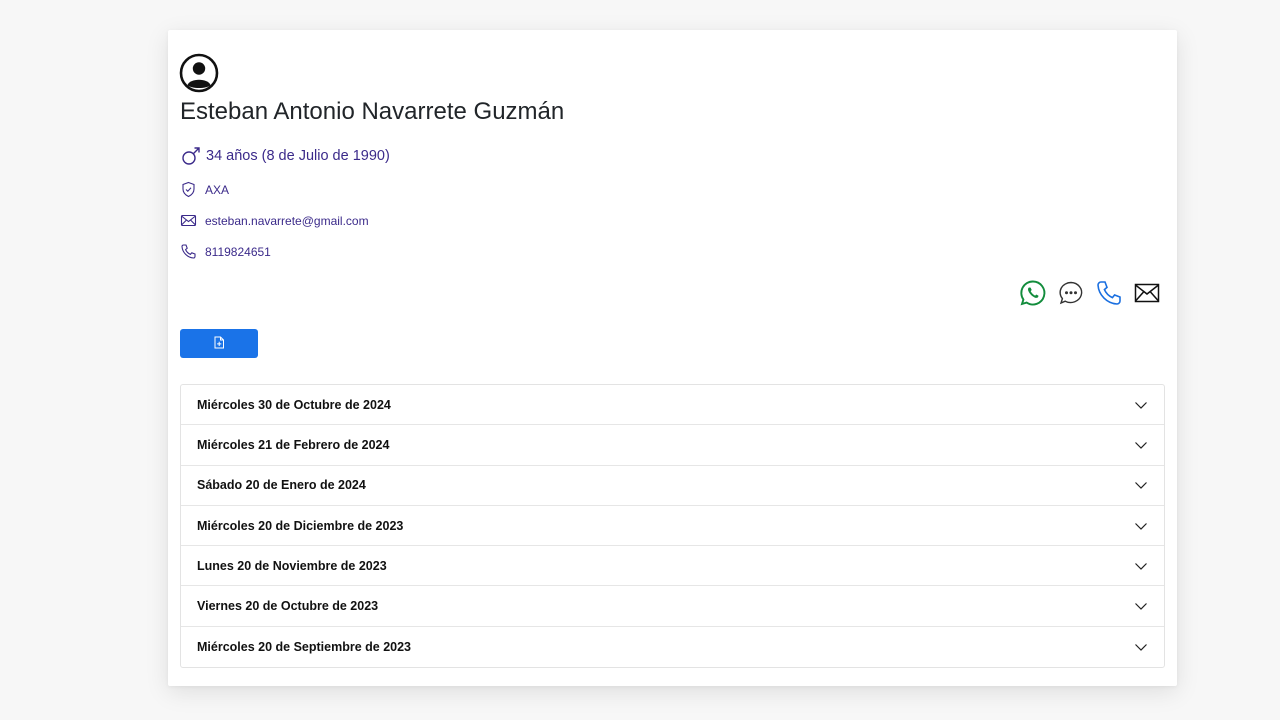  I want to click on user-circle-icon, so click(199, 73).